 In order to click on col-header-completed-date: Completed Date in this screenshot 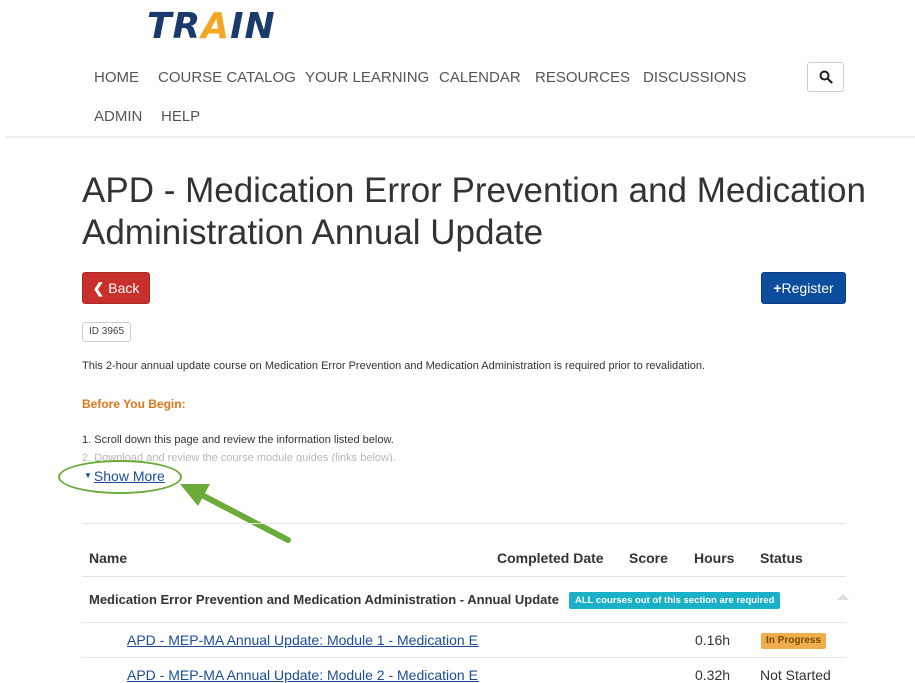, I will do `click(550, 558)`.